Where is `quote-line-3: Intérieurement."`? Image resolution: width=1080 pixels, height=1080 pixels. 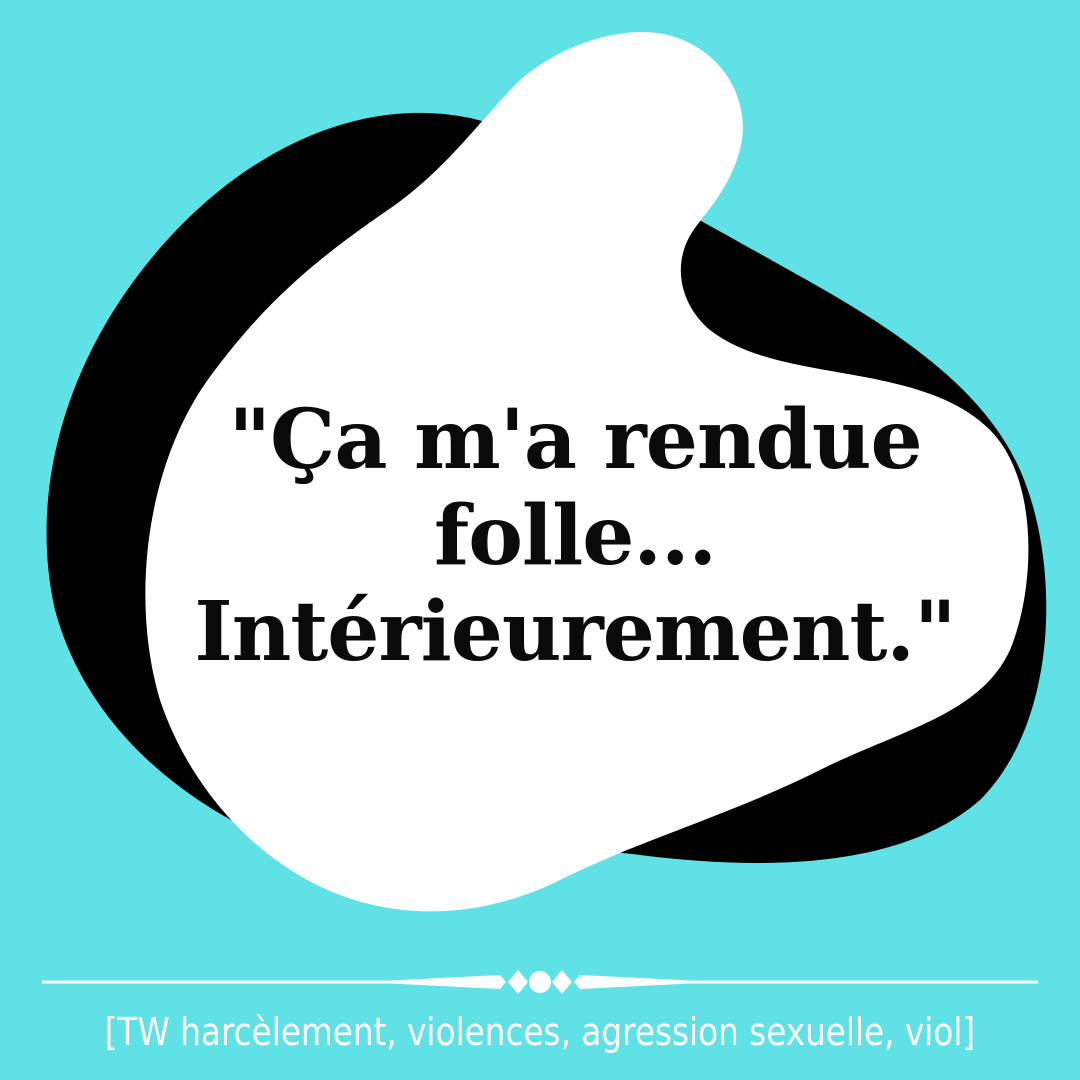 quote-line-3: Intérieurement." is located at coordinates (575, 632).